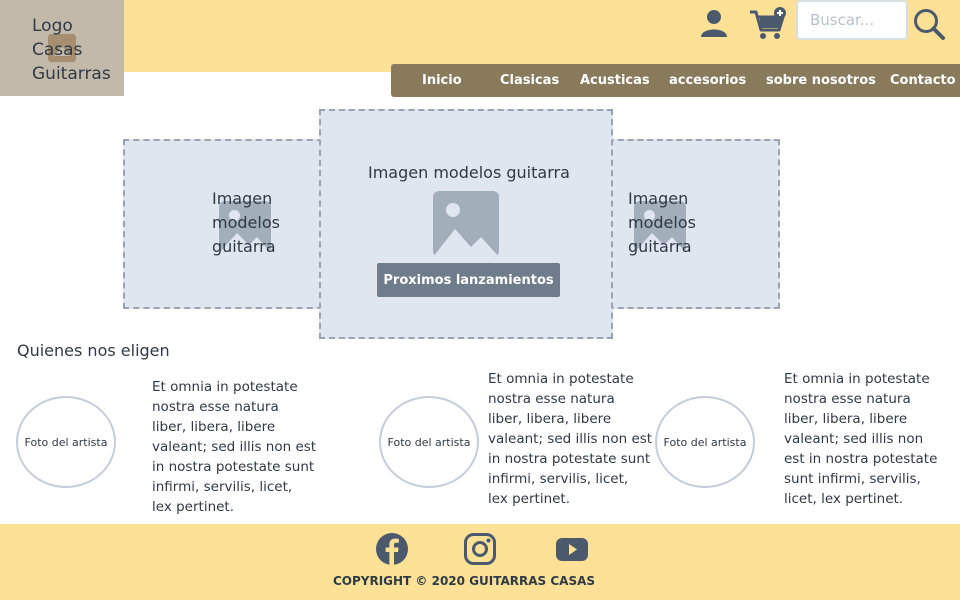  What do you see at coordinates (480, 549) in the screenshot?
I see `instagram-icon` at bounding box center [480, 549].